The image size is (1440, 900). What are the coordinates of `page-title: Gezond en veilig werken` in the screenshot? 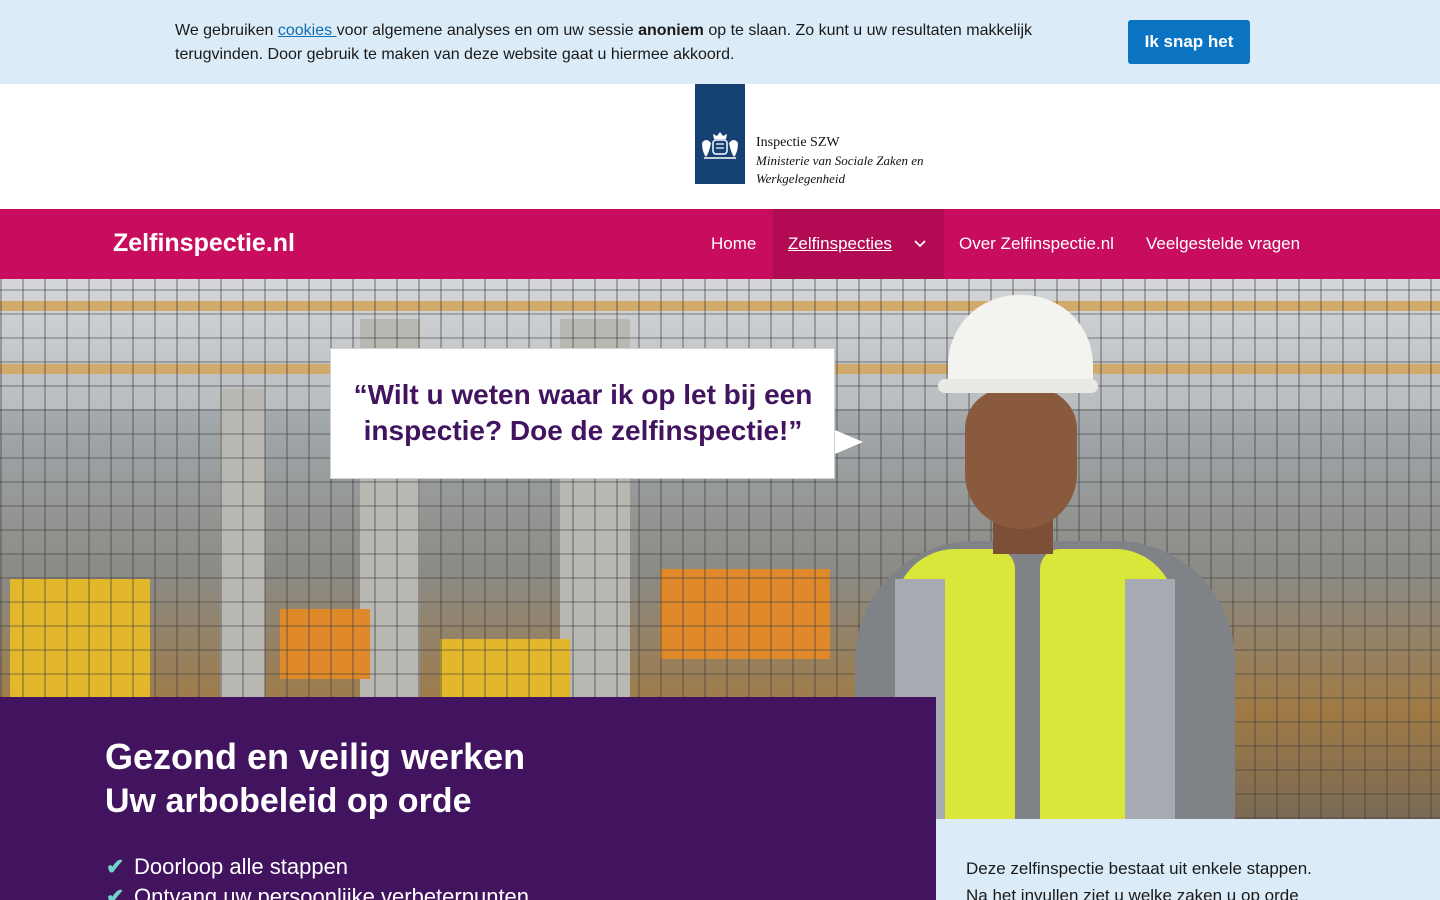 It's located at (315, 756).